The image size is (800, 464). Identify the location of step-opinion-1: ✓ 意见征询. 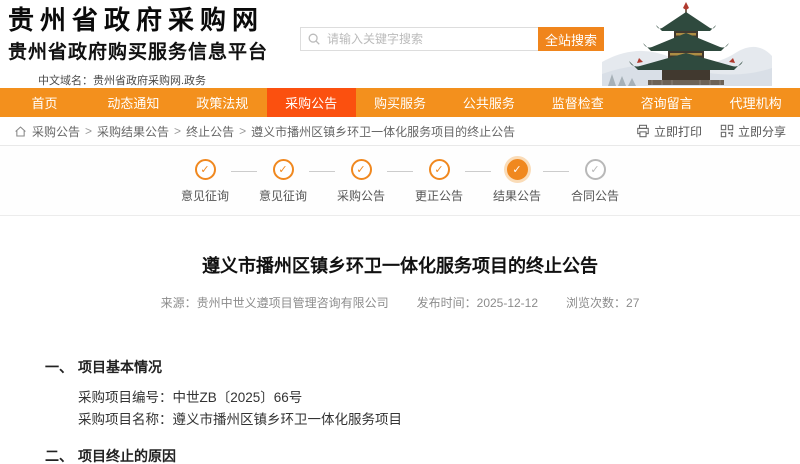
(205, 181).